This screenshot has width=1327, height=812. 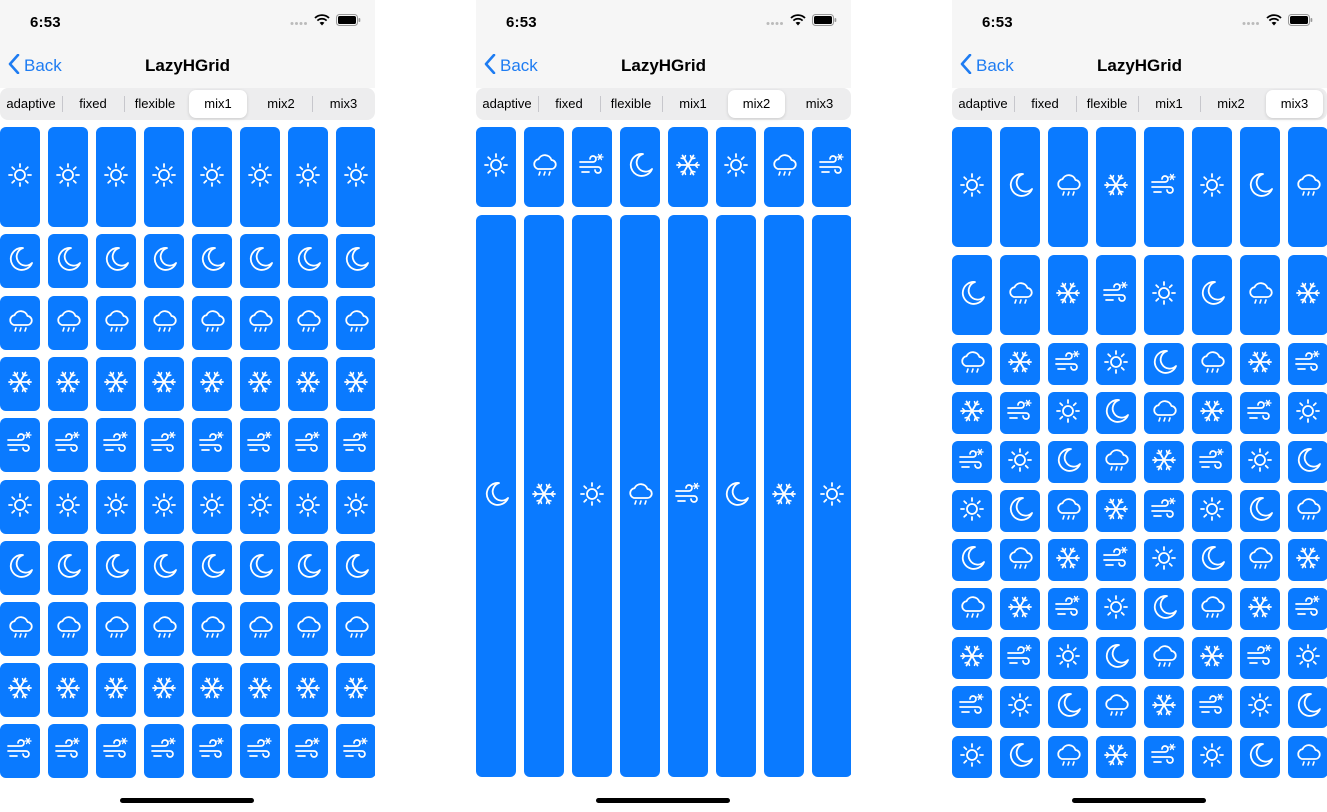 What do you see at coordinates (663, 66) in the screenshot?
I see `navigation-bar: Back LazyHGrid` at bounding box center [663, 66].